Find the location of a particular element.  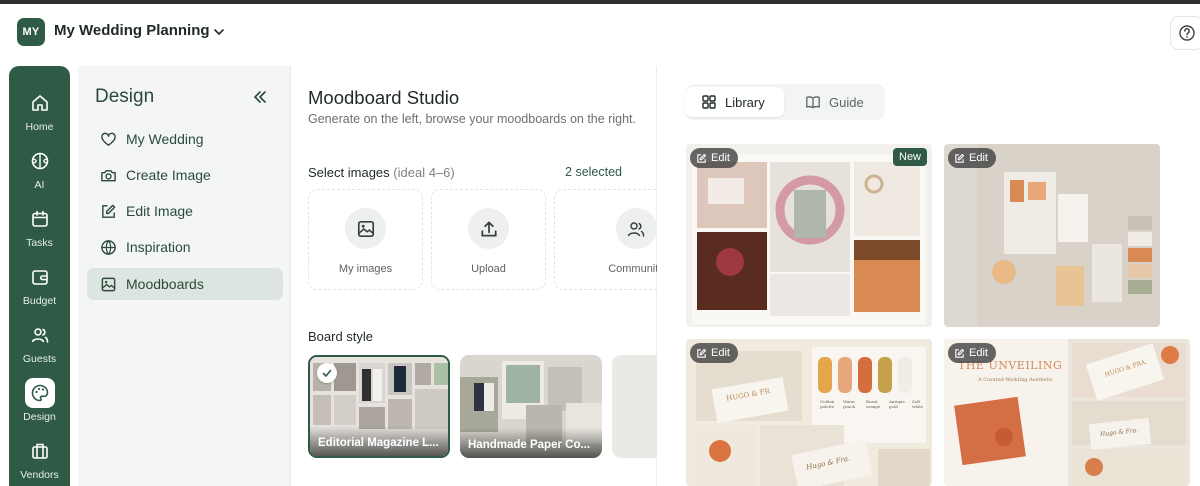

app-header: MY My Wedding Planning is located at coordinates (600, 33).